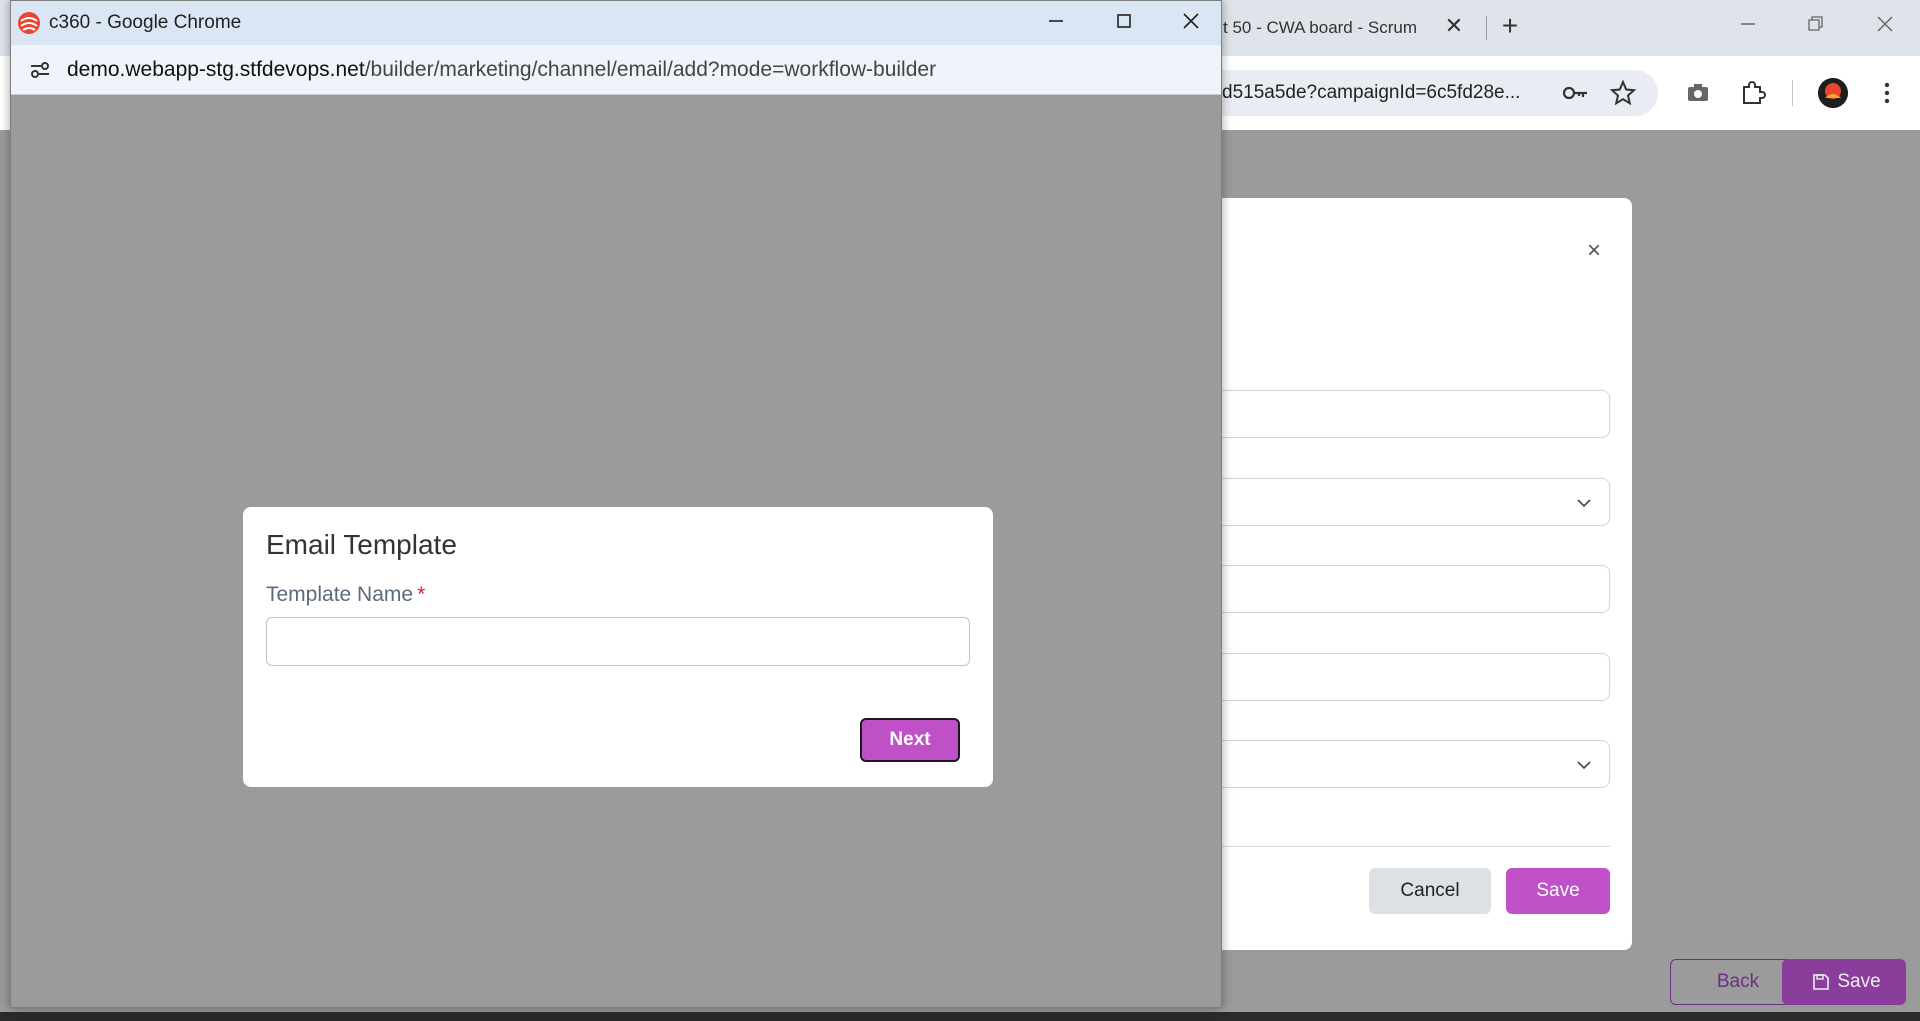 The width and height of the screenshot is (1920, 1021). I want to click on email-template-dialog: Email Template Template Name * Next, so click(618, 647).